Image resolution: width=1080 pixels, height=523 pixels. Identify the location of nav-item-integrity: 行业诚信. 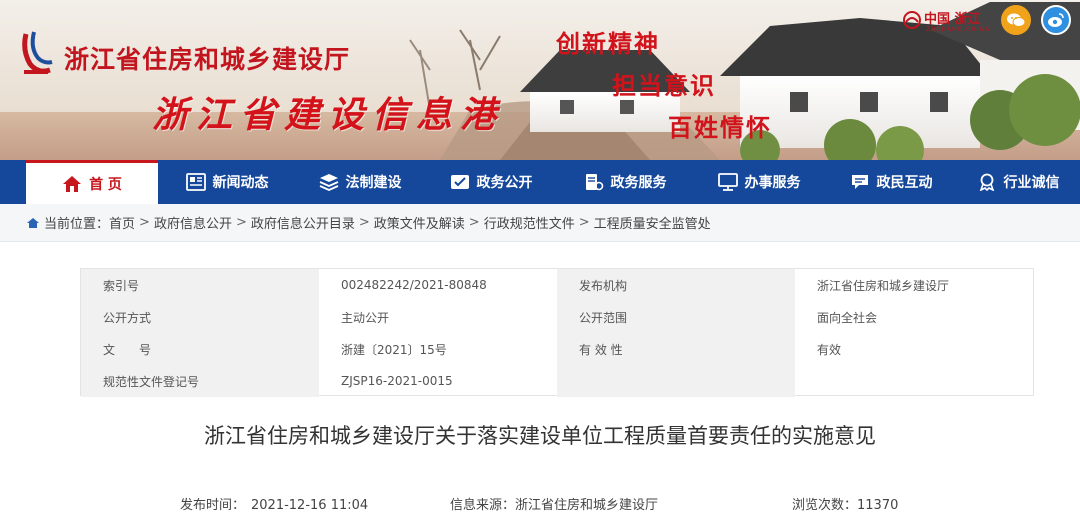
(1018, 182).